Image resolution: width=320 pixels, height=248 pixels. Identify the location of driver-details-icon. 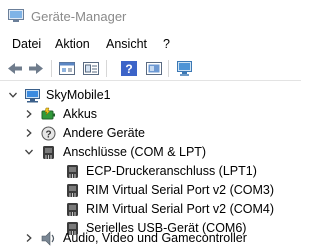
(154, 68).